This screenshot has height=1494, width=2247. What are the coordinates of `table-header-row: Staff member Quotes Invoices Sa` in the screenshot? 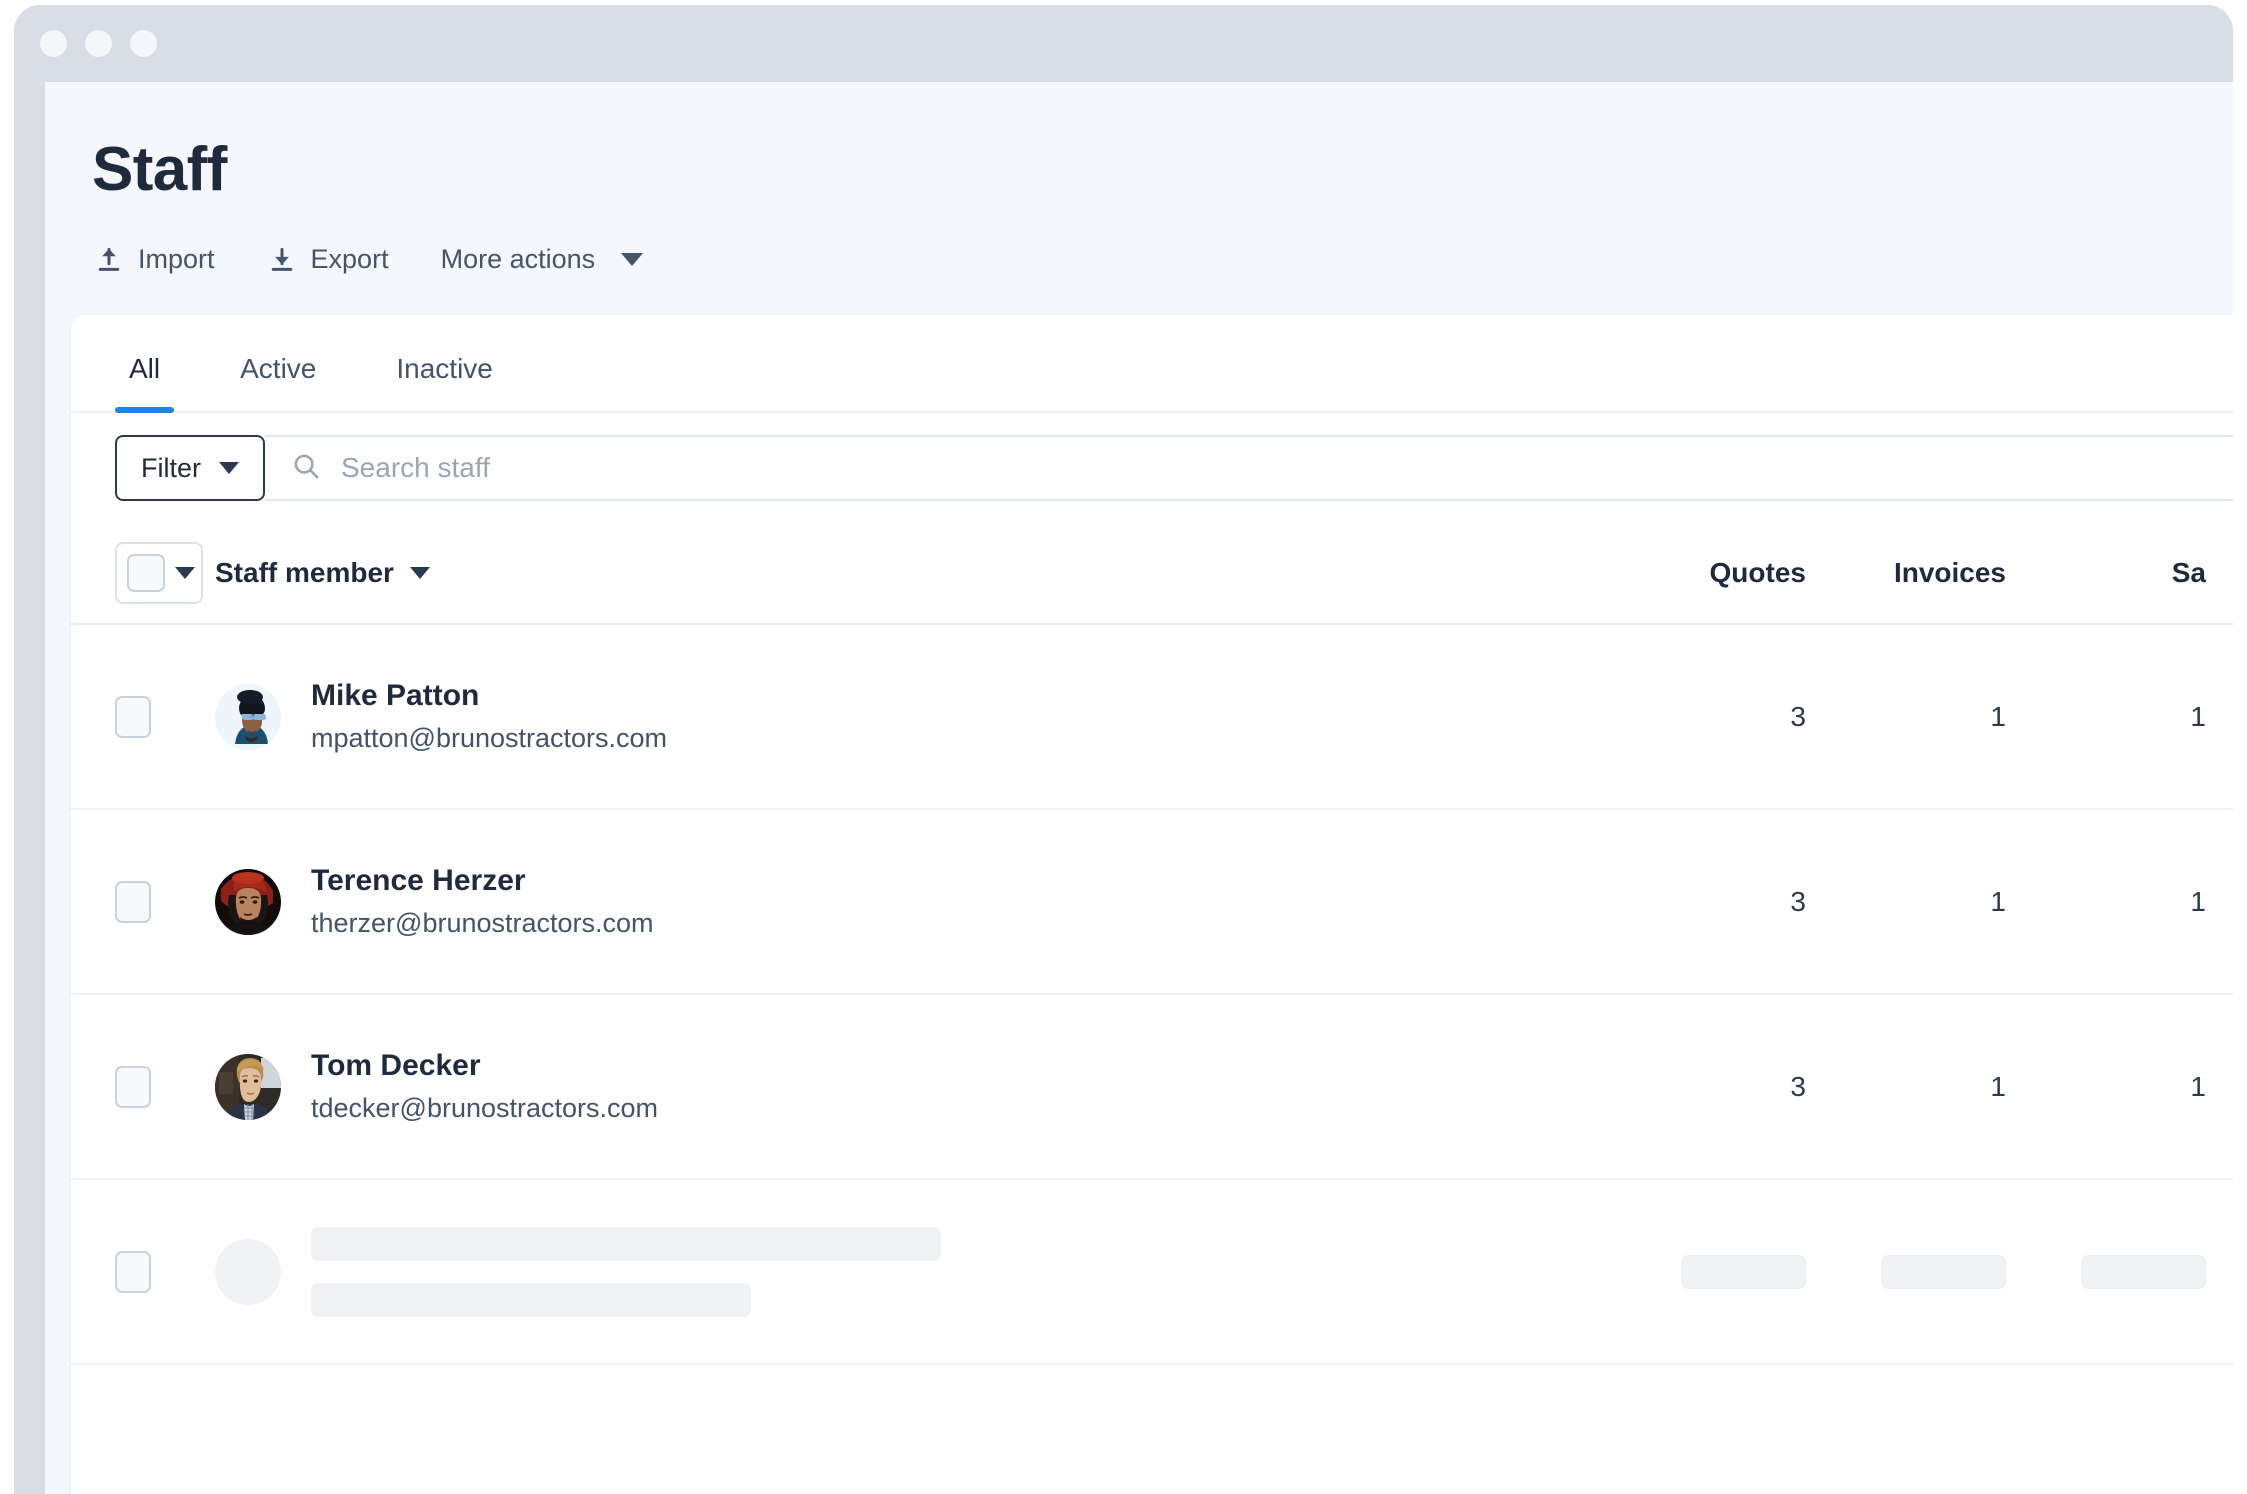 It's located at (1152, 574).